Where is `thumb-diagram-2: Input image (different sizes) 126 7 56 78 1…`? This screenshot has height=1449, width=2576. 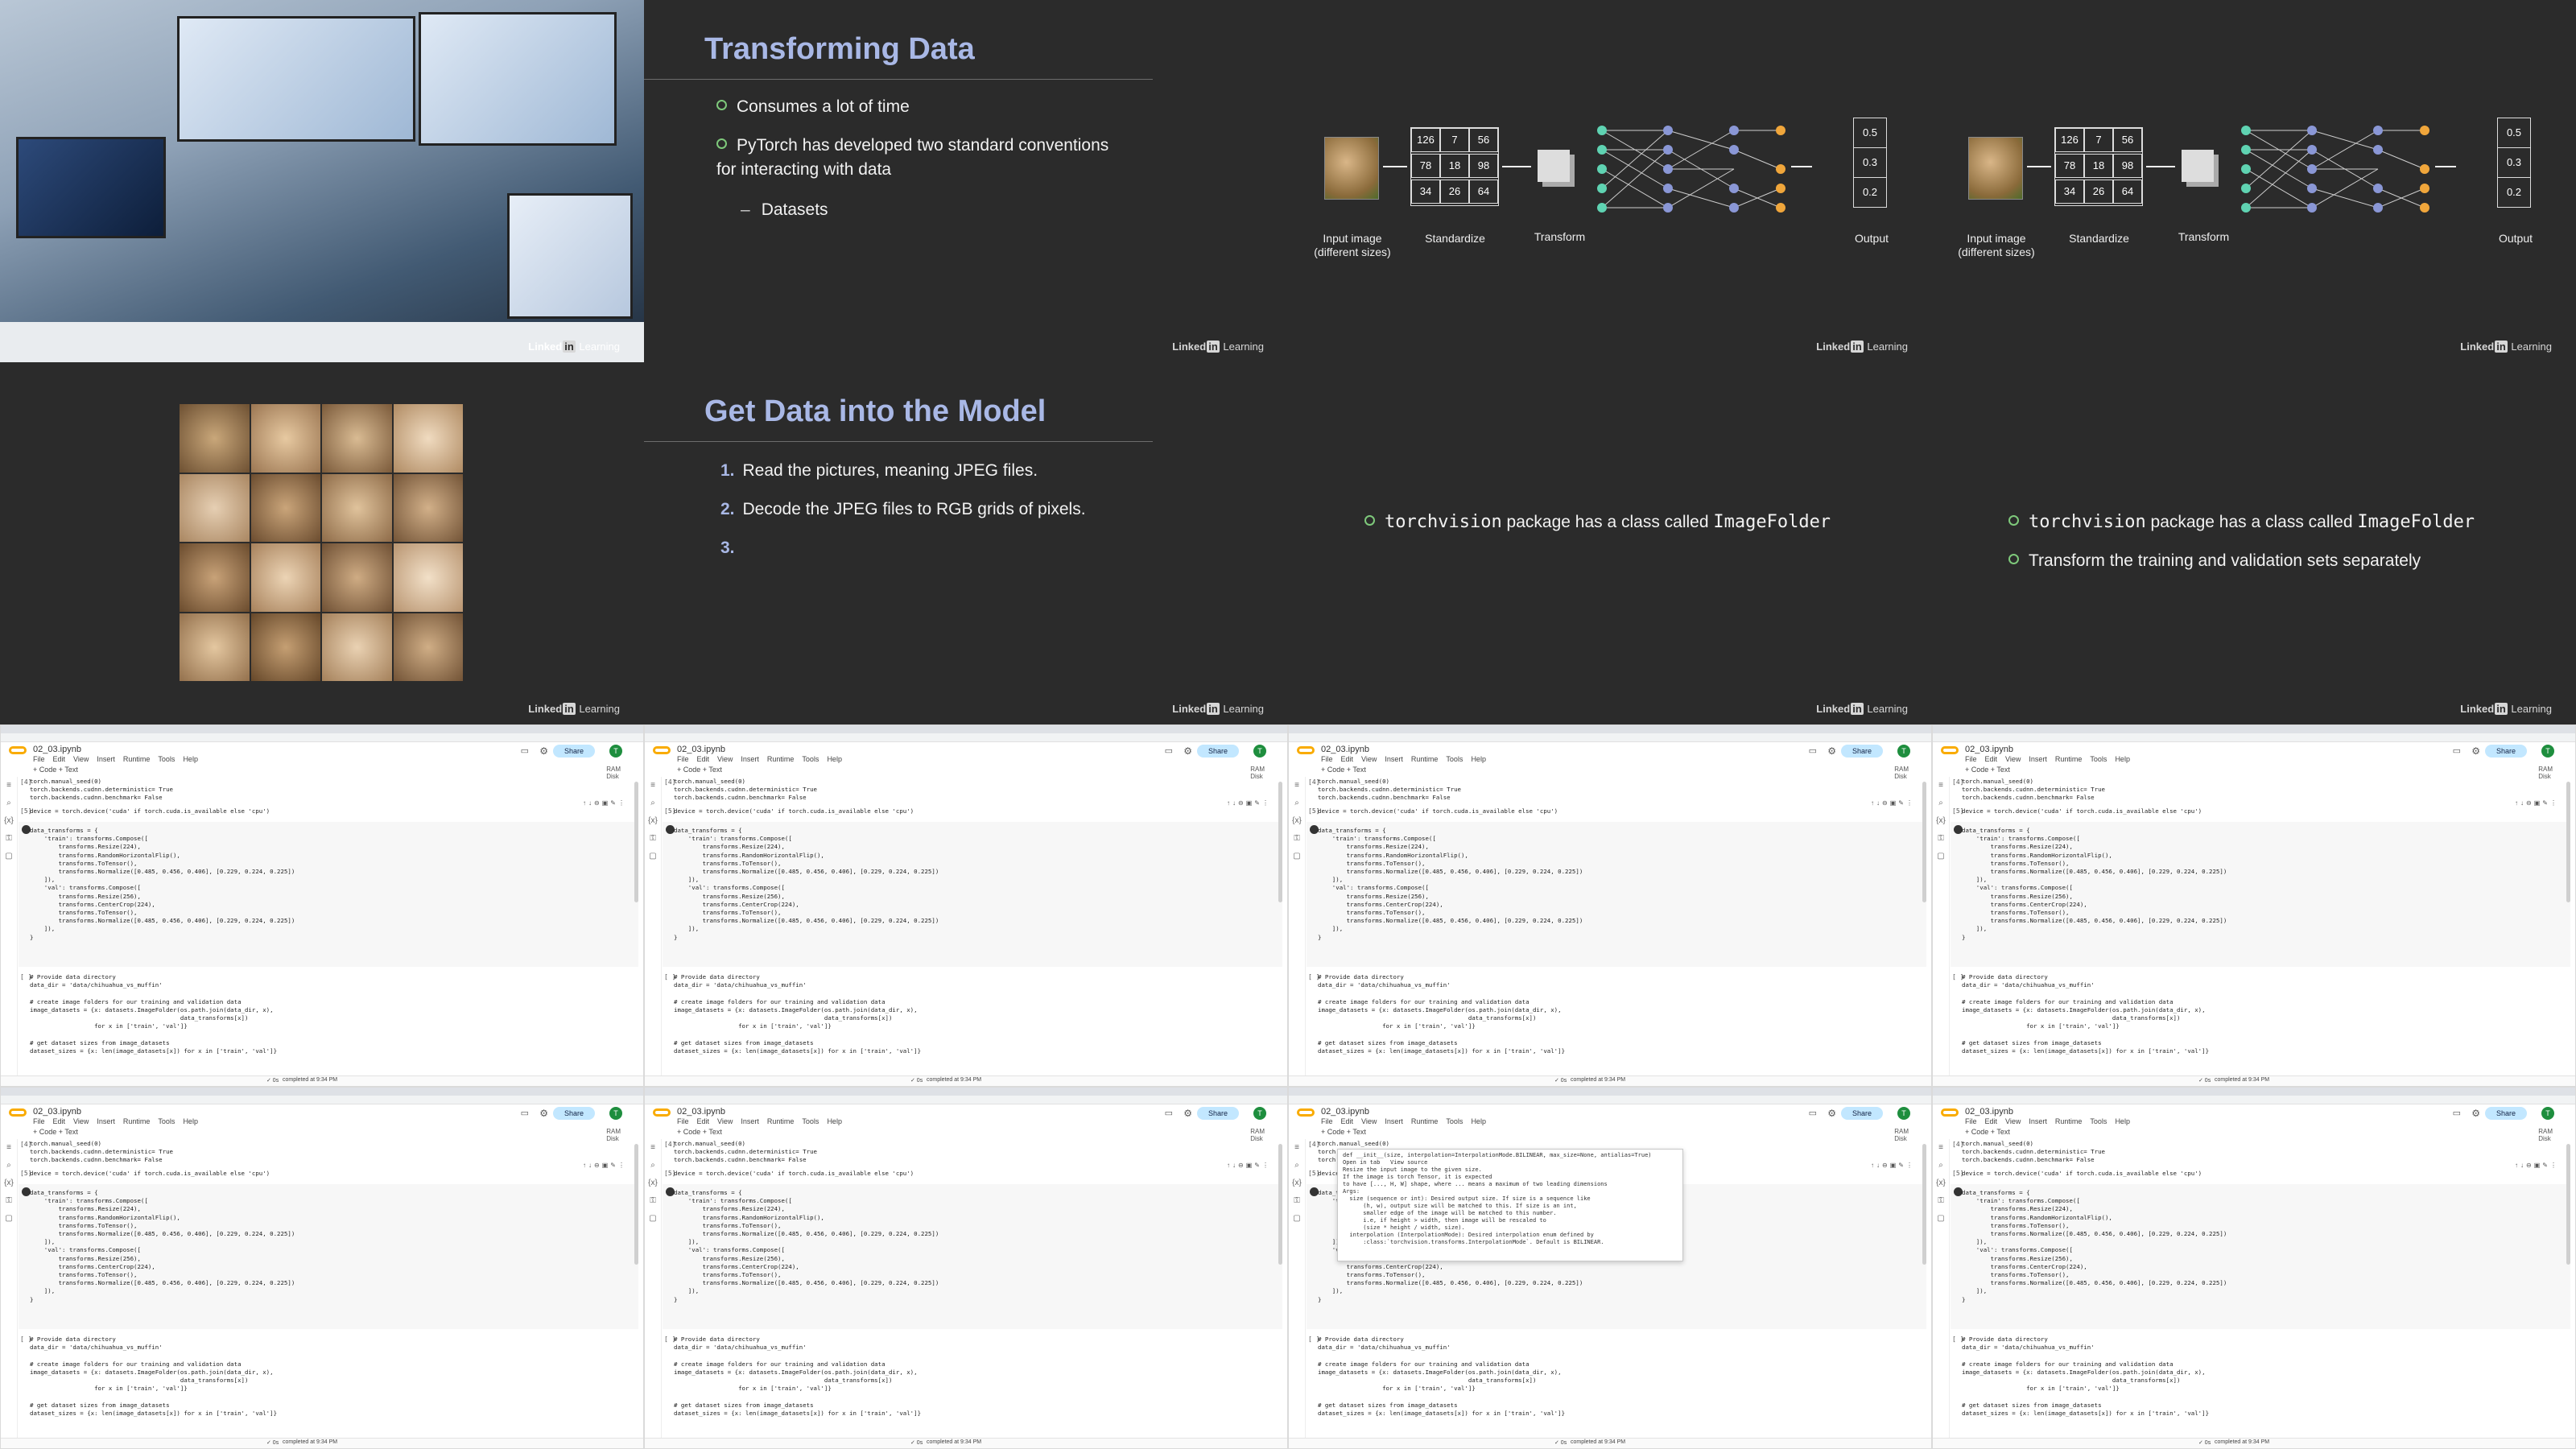
thumb-diagram-2: Input image (different sizes) 126 7 56 78 1… is located at coordinates (2254, 181).